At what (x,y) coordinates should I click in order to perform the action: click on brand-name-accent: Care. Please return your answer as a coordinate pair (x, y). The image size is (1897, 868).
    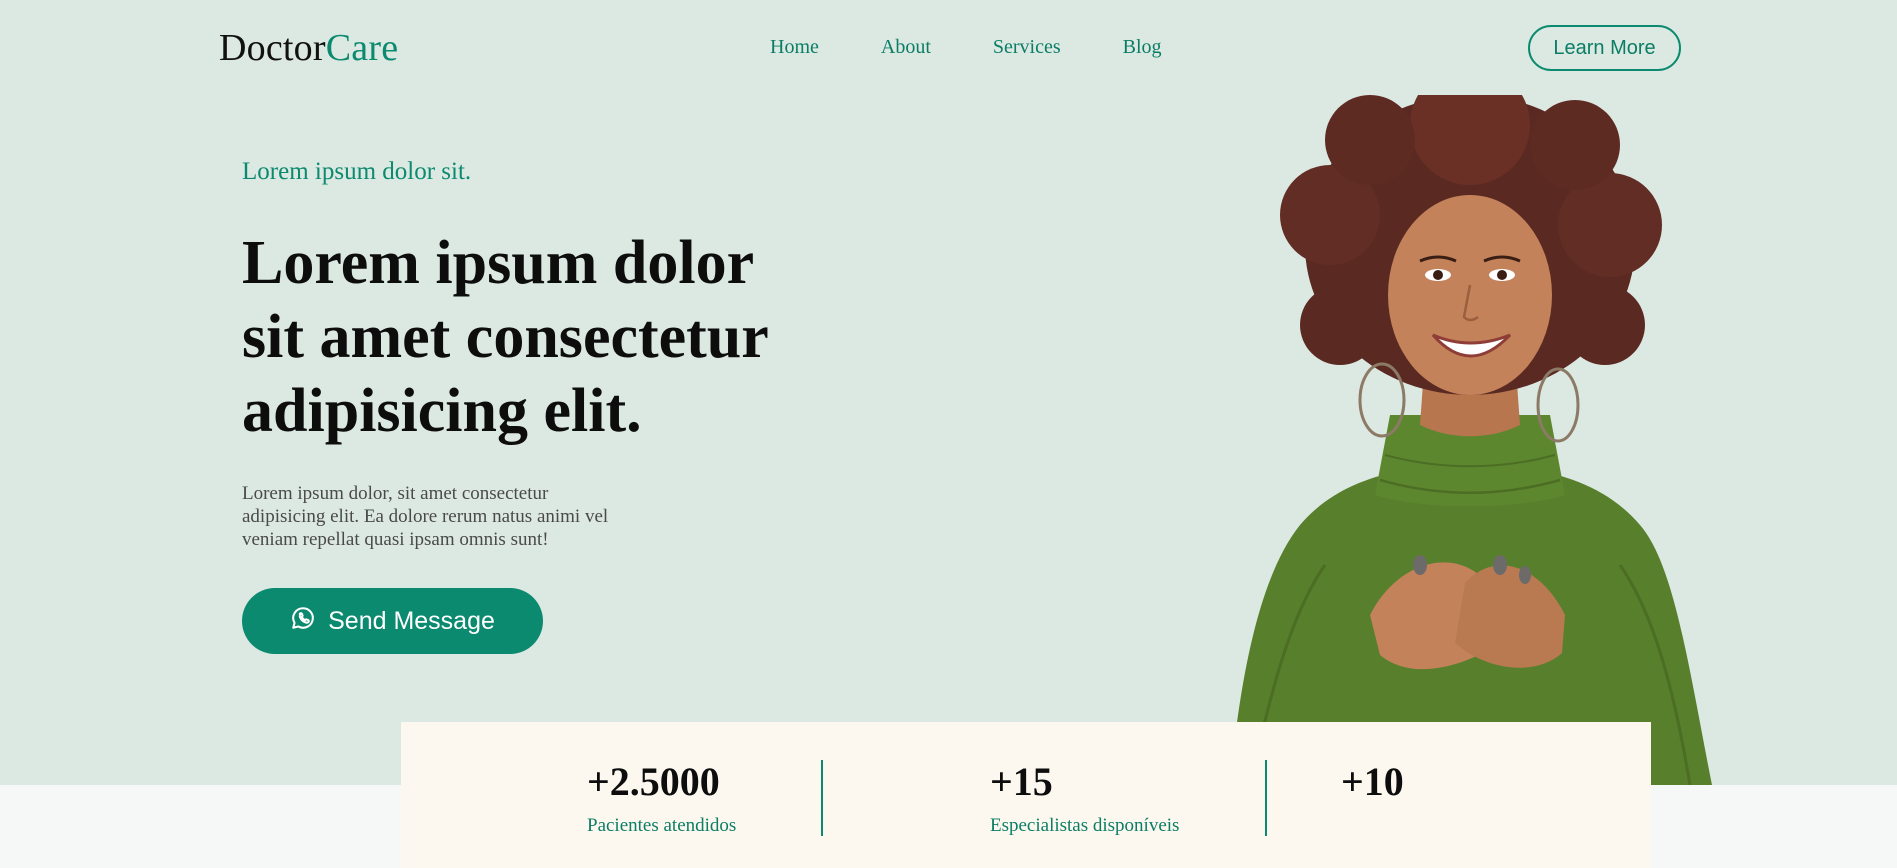
    Looking at the image, I should click on (362, 48).